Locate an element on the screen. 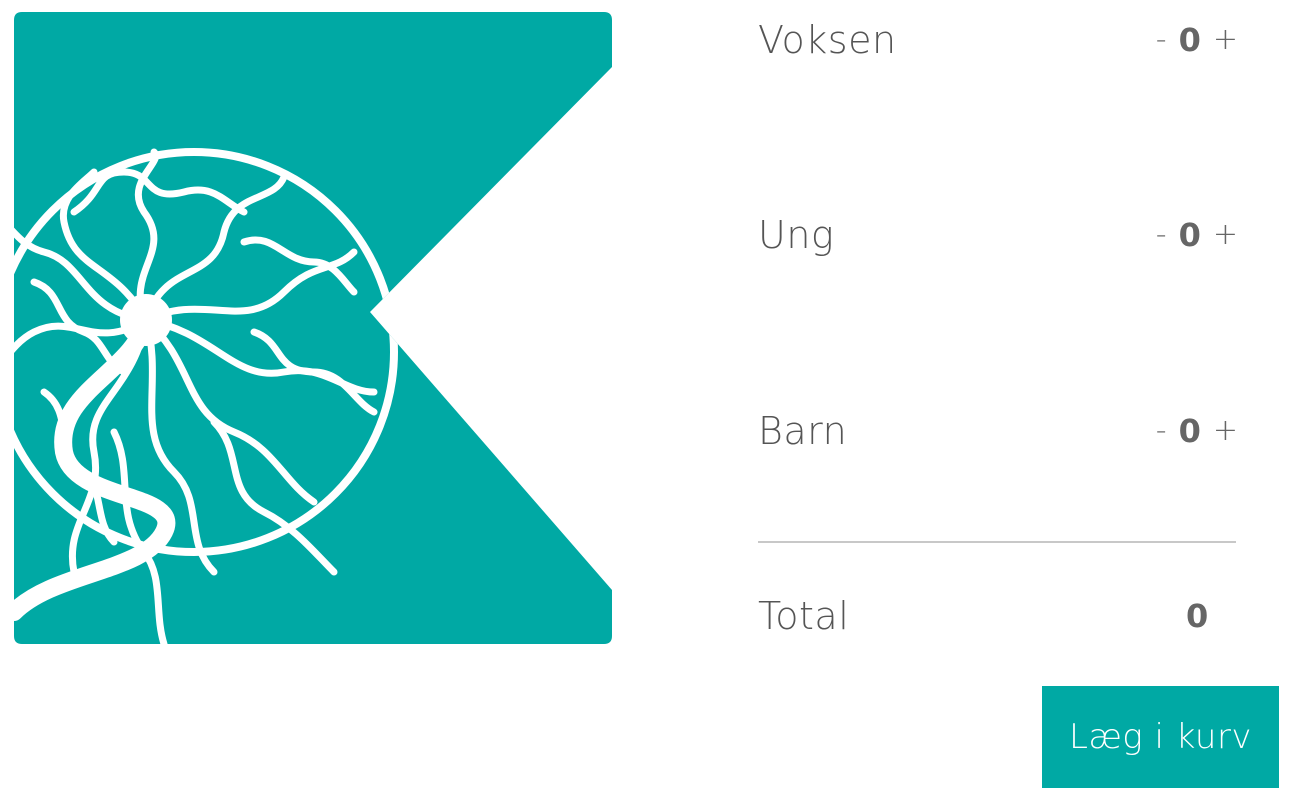 This screenshot has height=800, width=1298. divider is located at coordinates (997, 542).